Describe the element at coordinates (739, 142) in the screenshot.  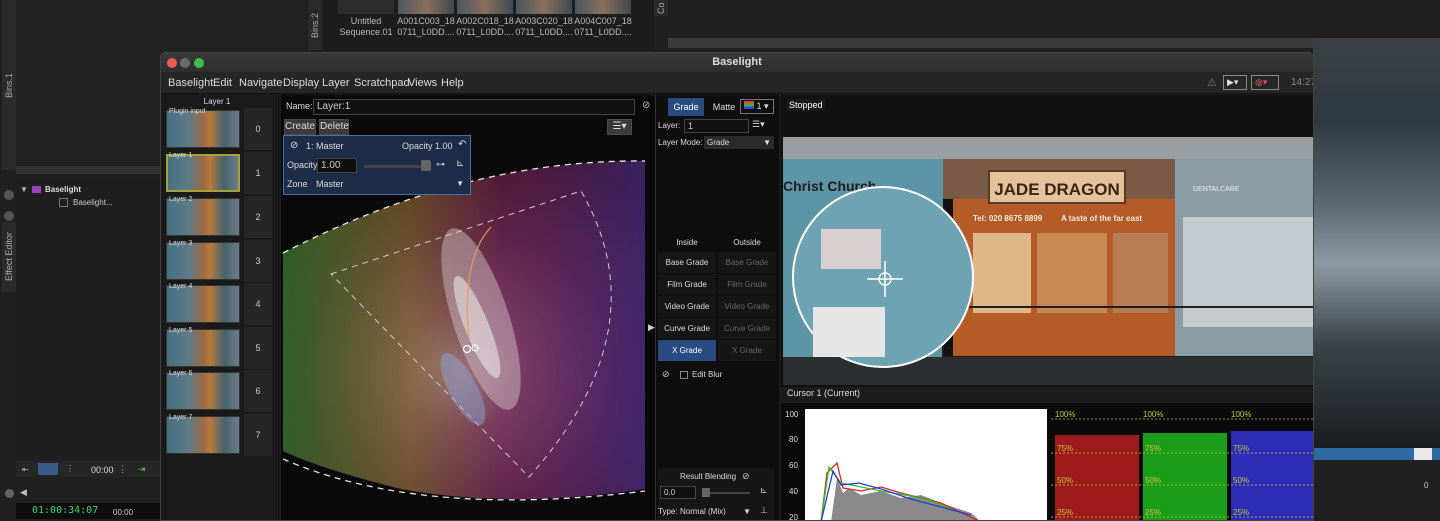
I see `layer-mode-select: Grade ▼` at that location.